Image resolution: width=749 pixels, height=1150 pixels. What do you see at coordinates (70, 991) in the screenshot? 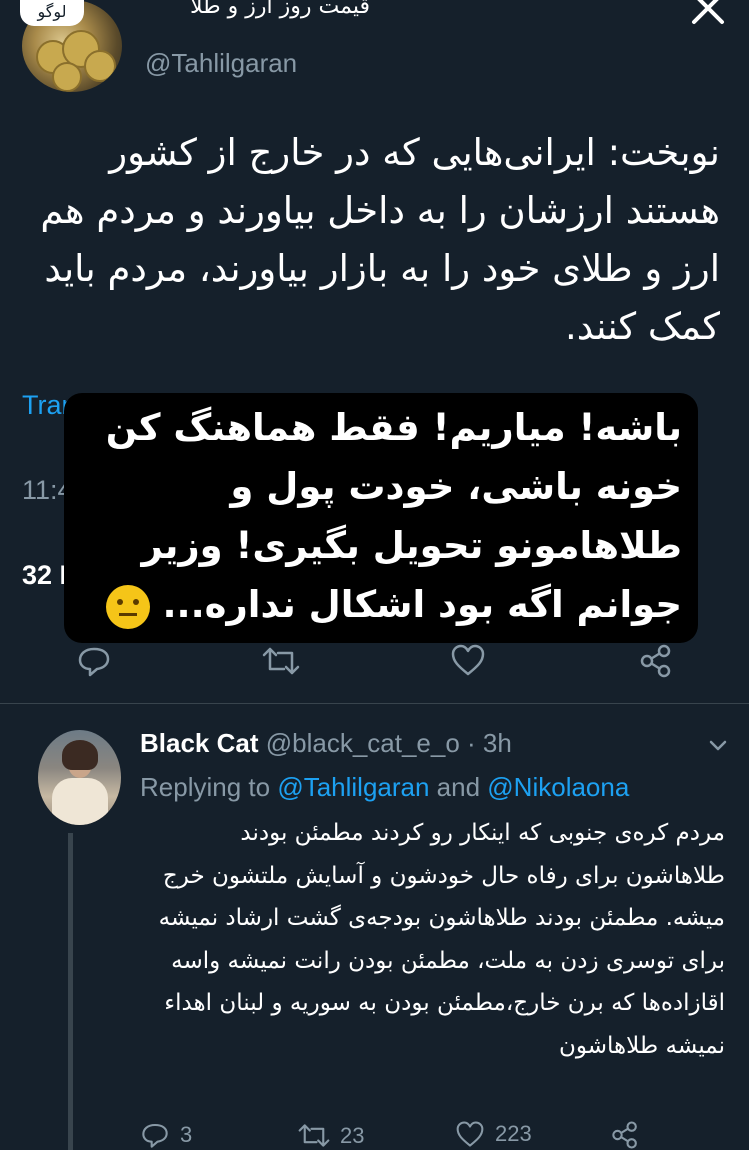
I see `thread-line` at bounding box center [70, 991].